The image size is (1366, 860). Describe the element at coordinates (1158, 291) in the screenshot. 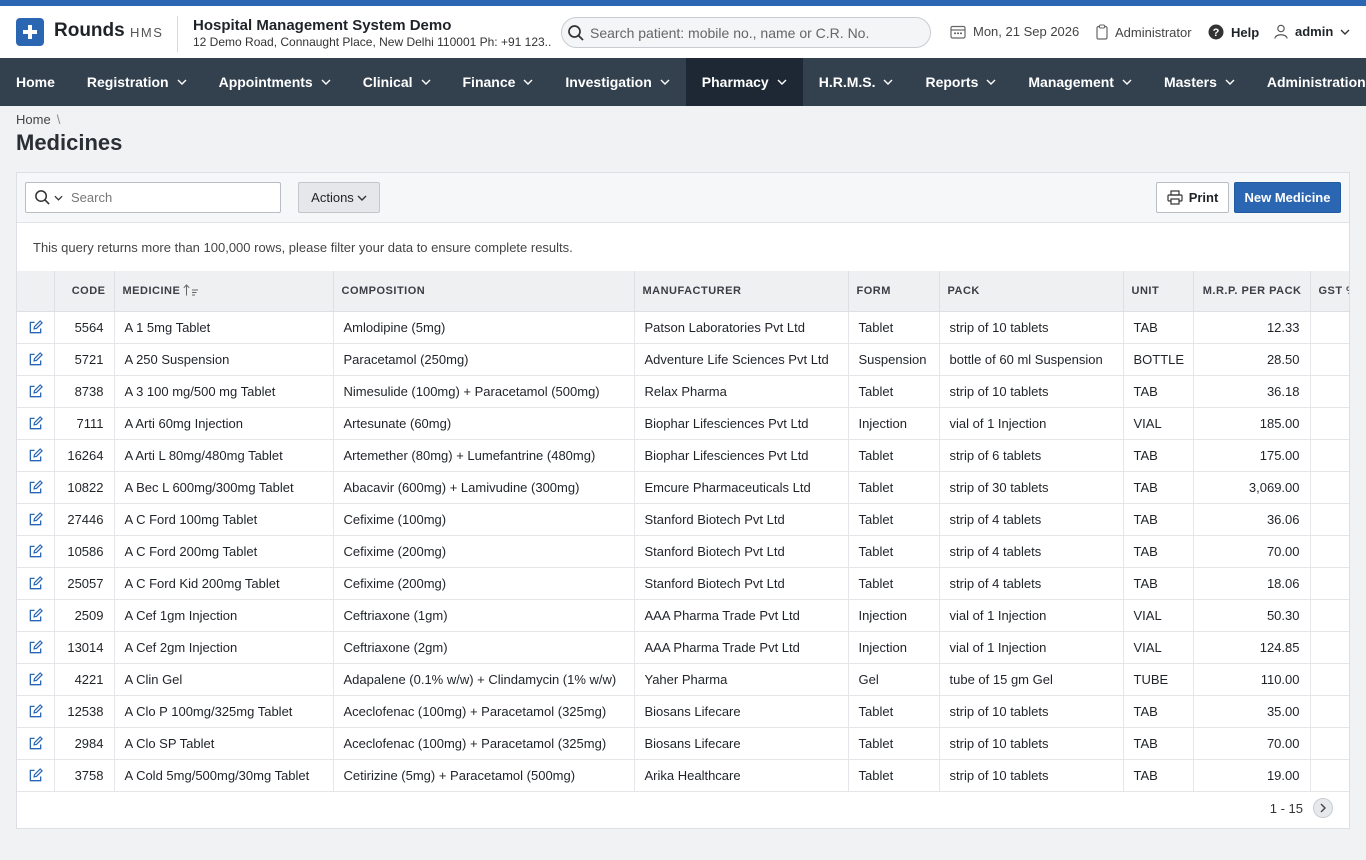

I see `header-unit: UNIT` at that location.